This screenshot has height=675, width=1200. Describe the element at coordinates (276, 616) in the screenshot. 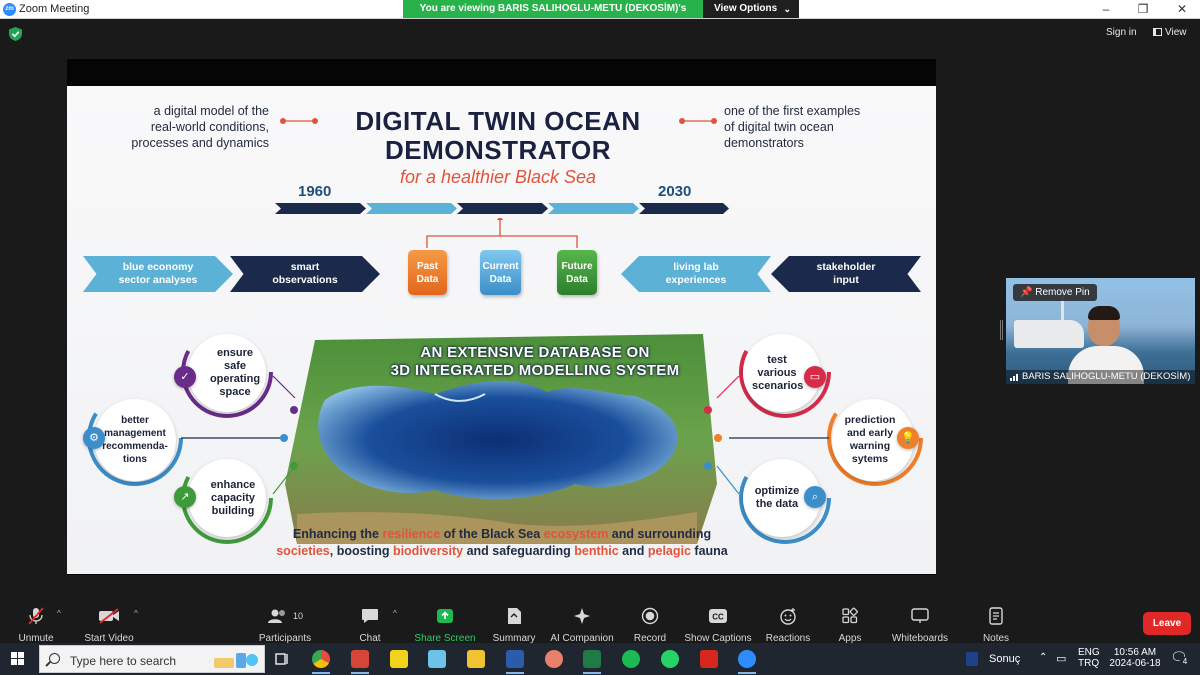

I see `participants-icon` at that location.